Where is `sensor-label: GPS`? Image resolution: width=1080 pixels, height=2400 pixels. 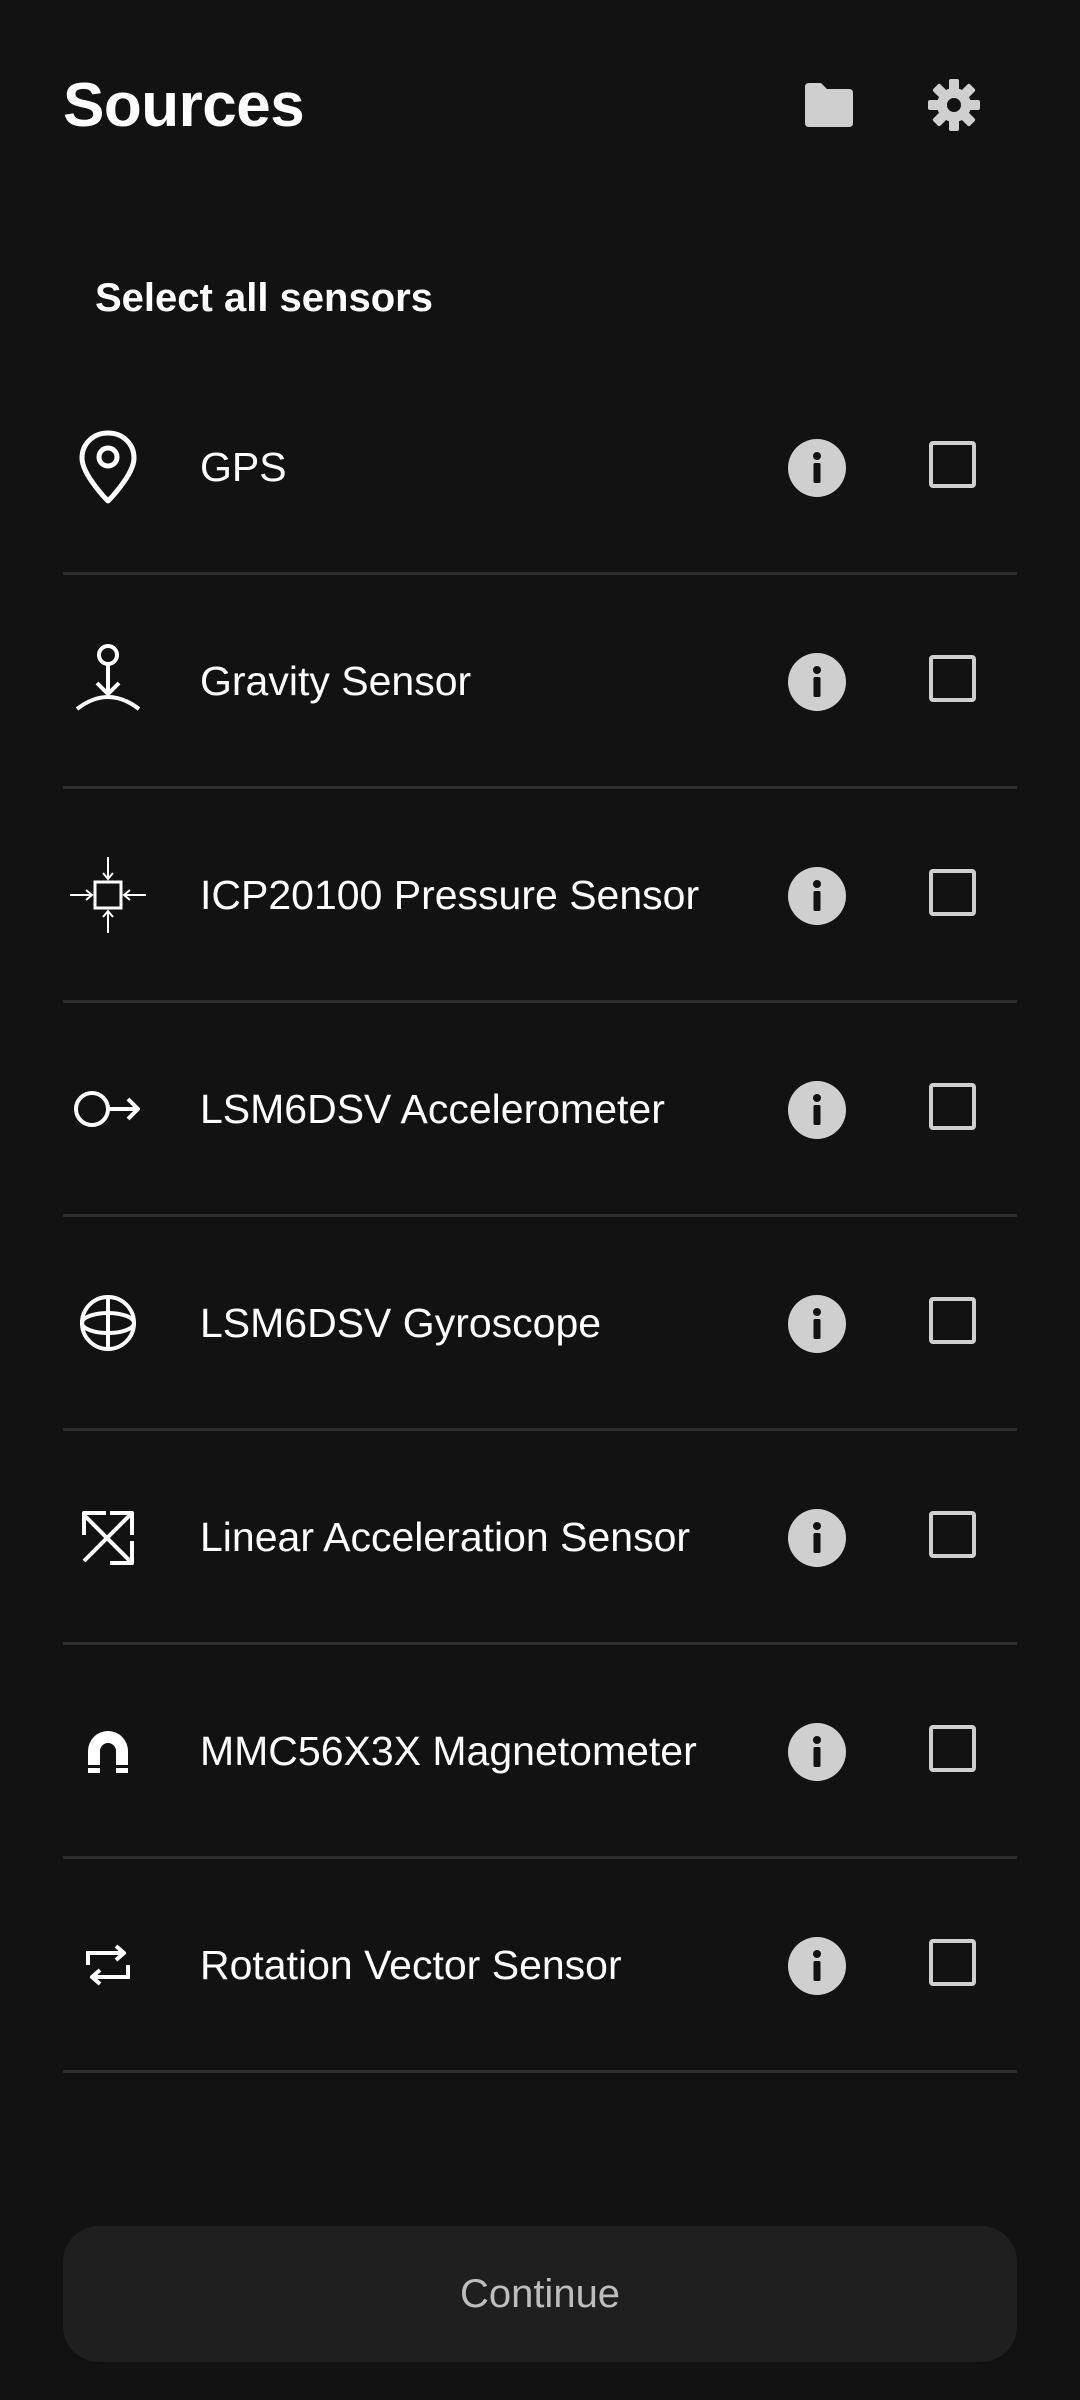
sensor-label: GPS is located at coordinates (243, 467).